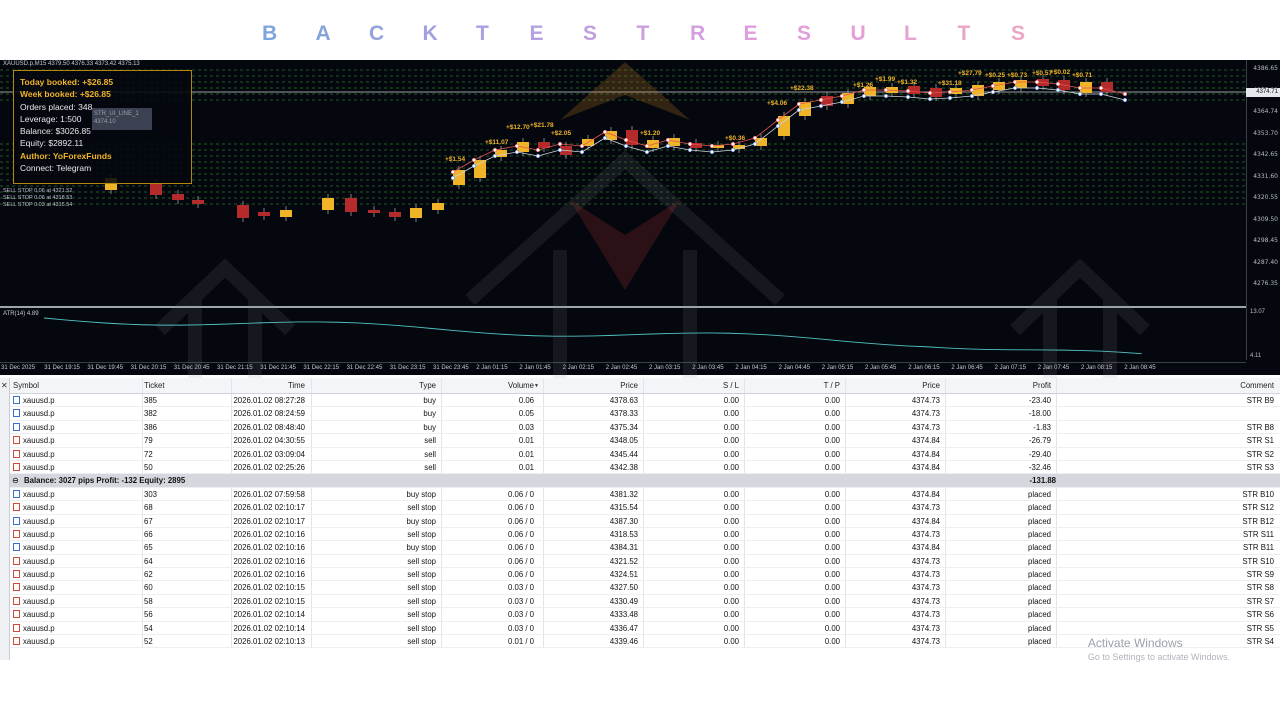 The width and height of the screenshot is (1280, 720). I want to click on price-cell: 4342.38, so click(623, 467).